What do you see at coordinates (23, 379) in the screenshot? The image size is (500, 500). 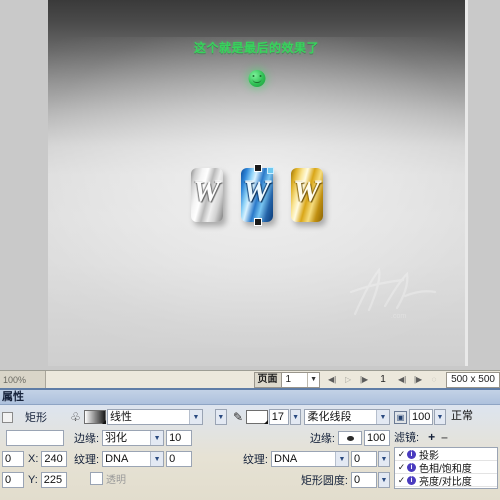 I see `zoom-level-display: 100%` at bounding box center [23, 379].